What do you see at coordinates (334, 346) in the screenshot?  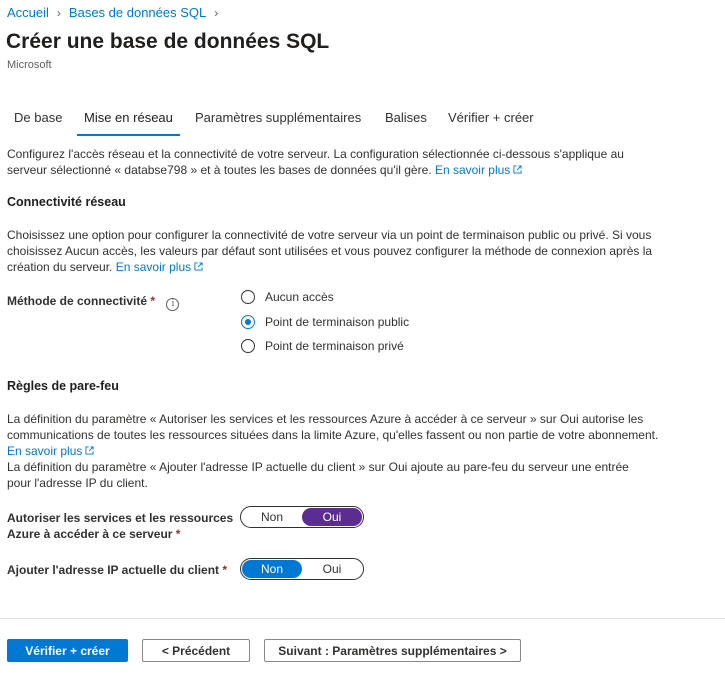 I see `radio-label: Point de terminaison privé` at bounding box center [334, 346].